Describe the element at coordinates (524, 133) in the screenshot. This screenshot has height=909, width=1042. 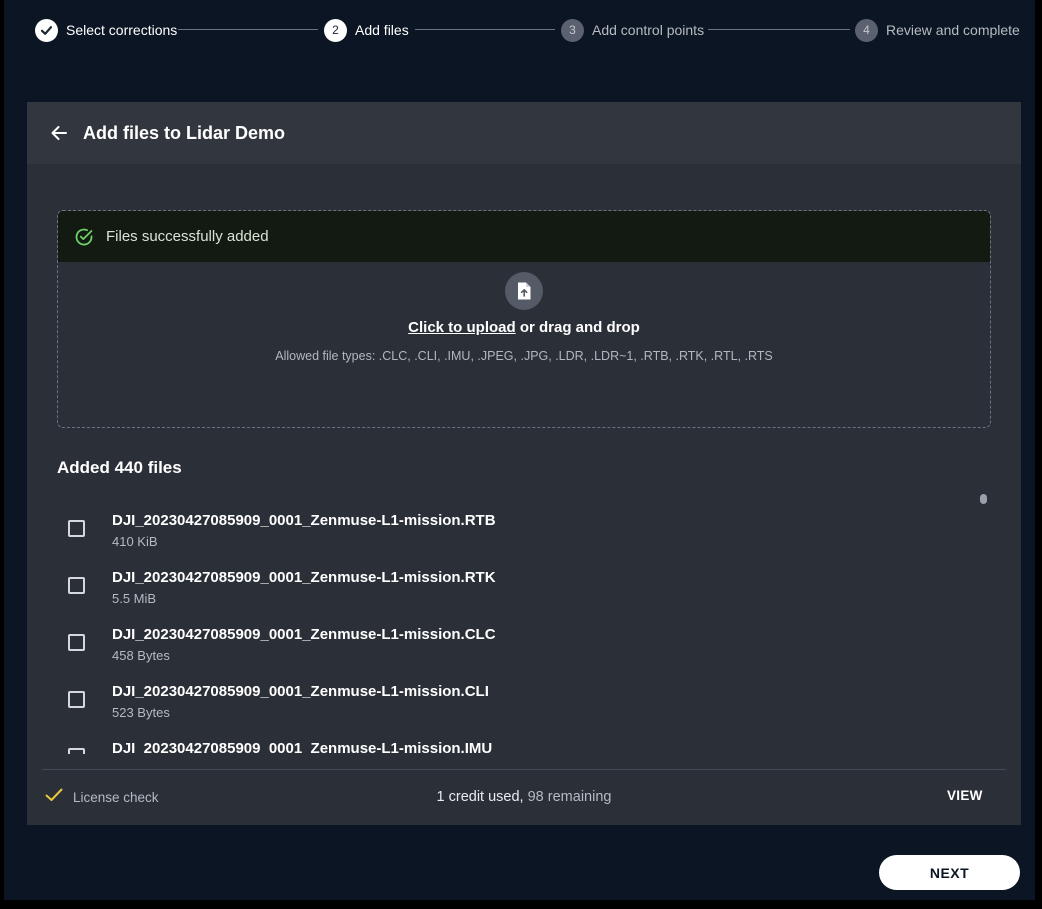
I see `card-header: Add files to Lidar Demo` at that location.